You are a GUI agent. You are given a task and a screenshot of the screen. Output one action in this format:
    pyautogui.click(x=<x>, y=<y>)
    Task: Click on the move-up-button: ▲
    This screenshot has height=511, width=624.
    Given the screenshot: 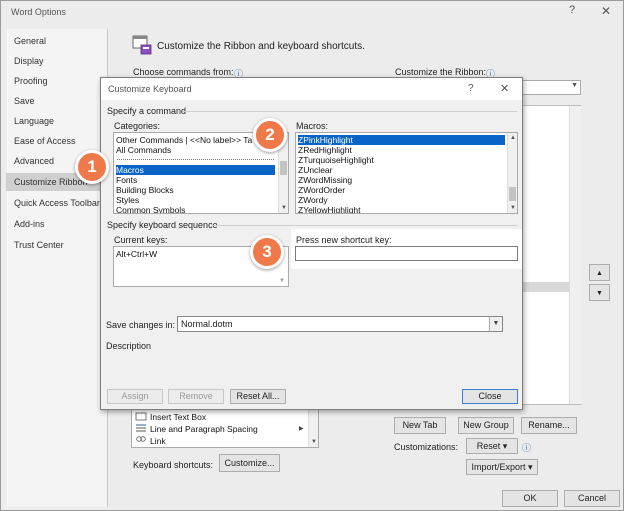 What is the action you would take?
    pyautogui.click(x=599, y=272)
    